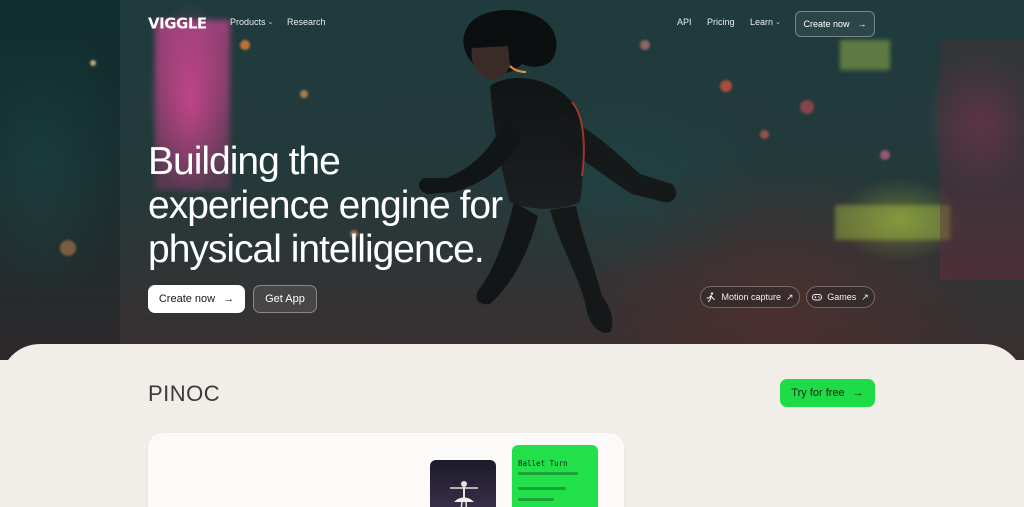  What do you see at coordinates (555, 476) in the screenshot?
I see `demo-panel: Ballet Turn` at bounding box center [555, 476].